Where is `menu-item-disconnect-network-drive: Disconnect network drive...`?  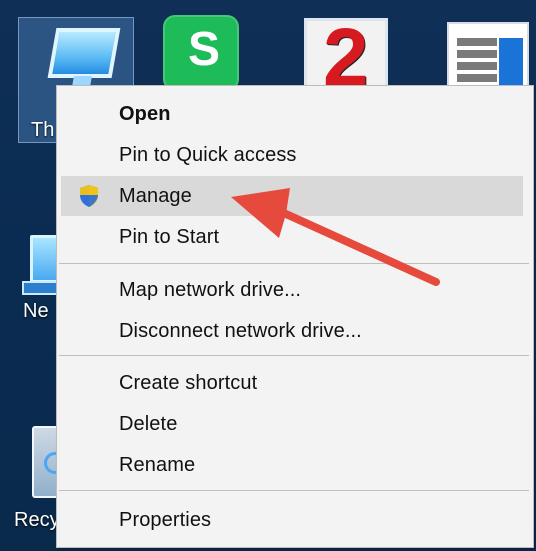 menu-item-disconnect-network-drive: Disconnect network drive... is located at coordinates (292, 331).